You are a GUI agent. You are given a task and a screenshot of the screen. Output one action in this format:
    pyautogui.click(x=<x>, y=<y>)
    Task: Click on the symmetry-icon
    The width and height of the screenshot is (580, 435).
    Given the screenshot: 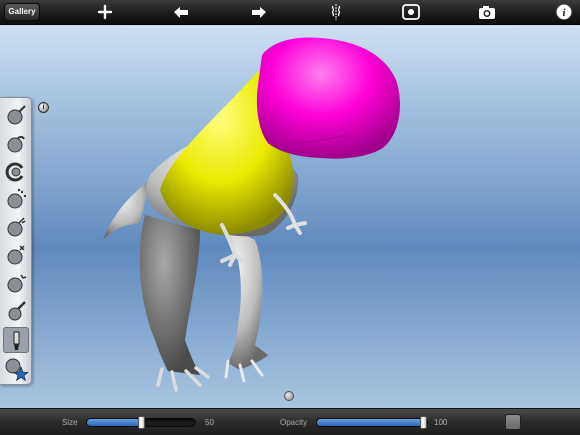 What is the action you would take?
    pyautogui.click(x=336, y=12)
    